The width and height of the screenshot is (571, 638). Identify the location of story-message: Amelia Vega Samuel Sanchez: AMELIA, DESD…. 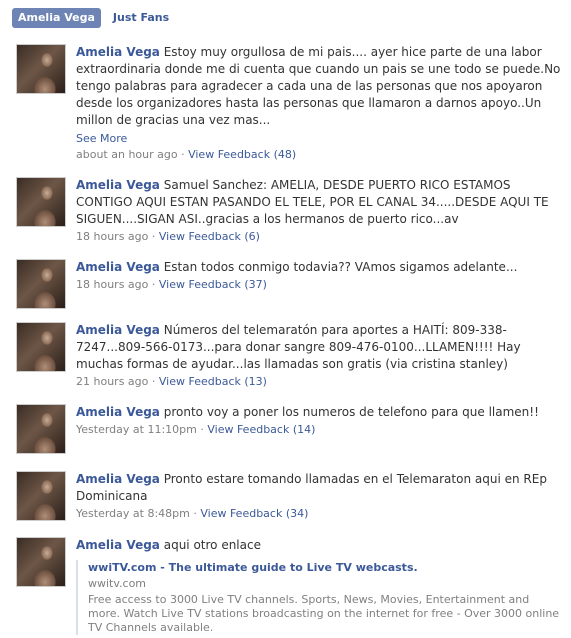
(320, 202).